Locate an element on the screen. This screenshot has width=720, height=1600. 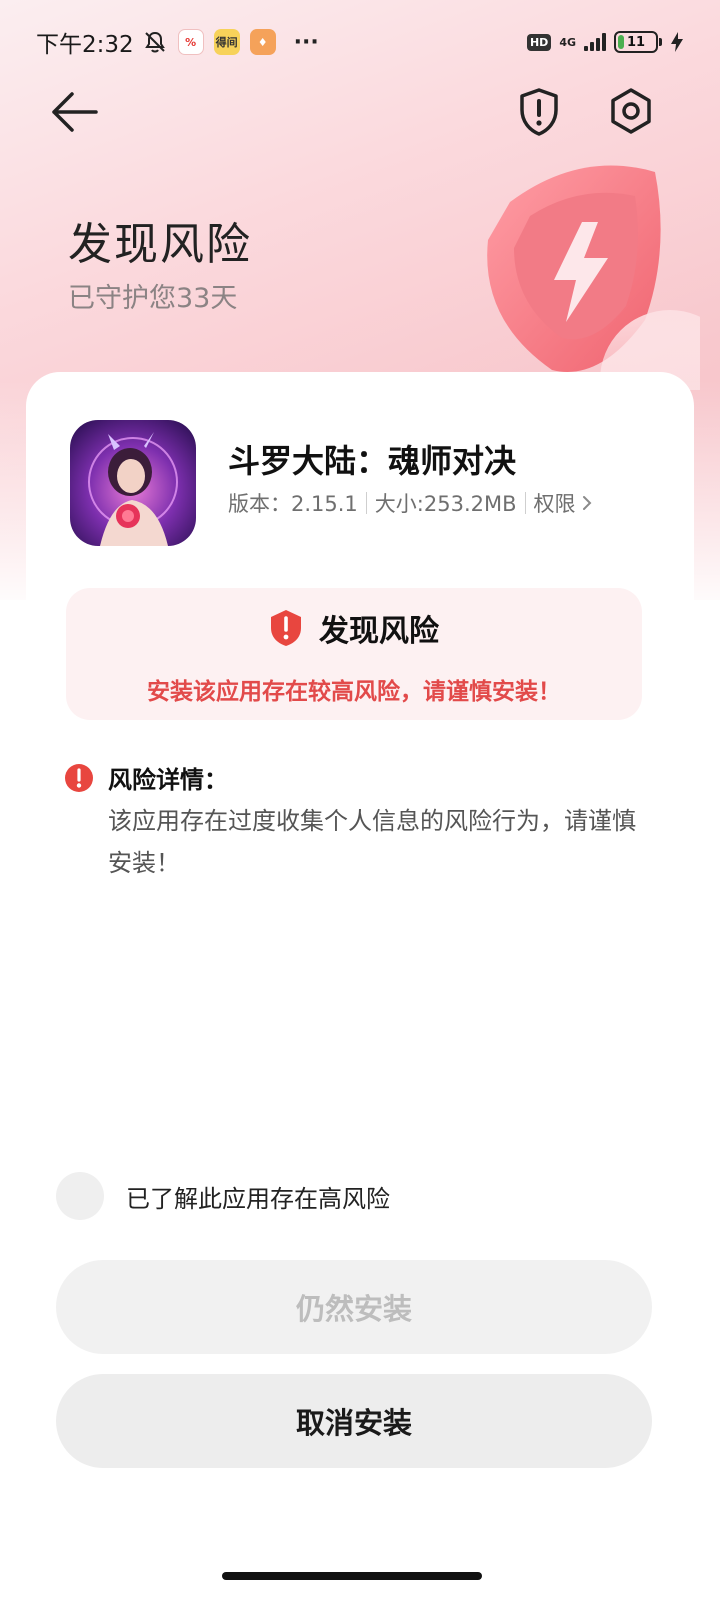
chevron-right-icon is located at coordinates (586, 503).